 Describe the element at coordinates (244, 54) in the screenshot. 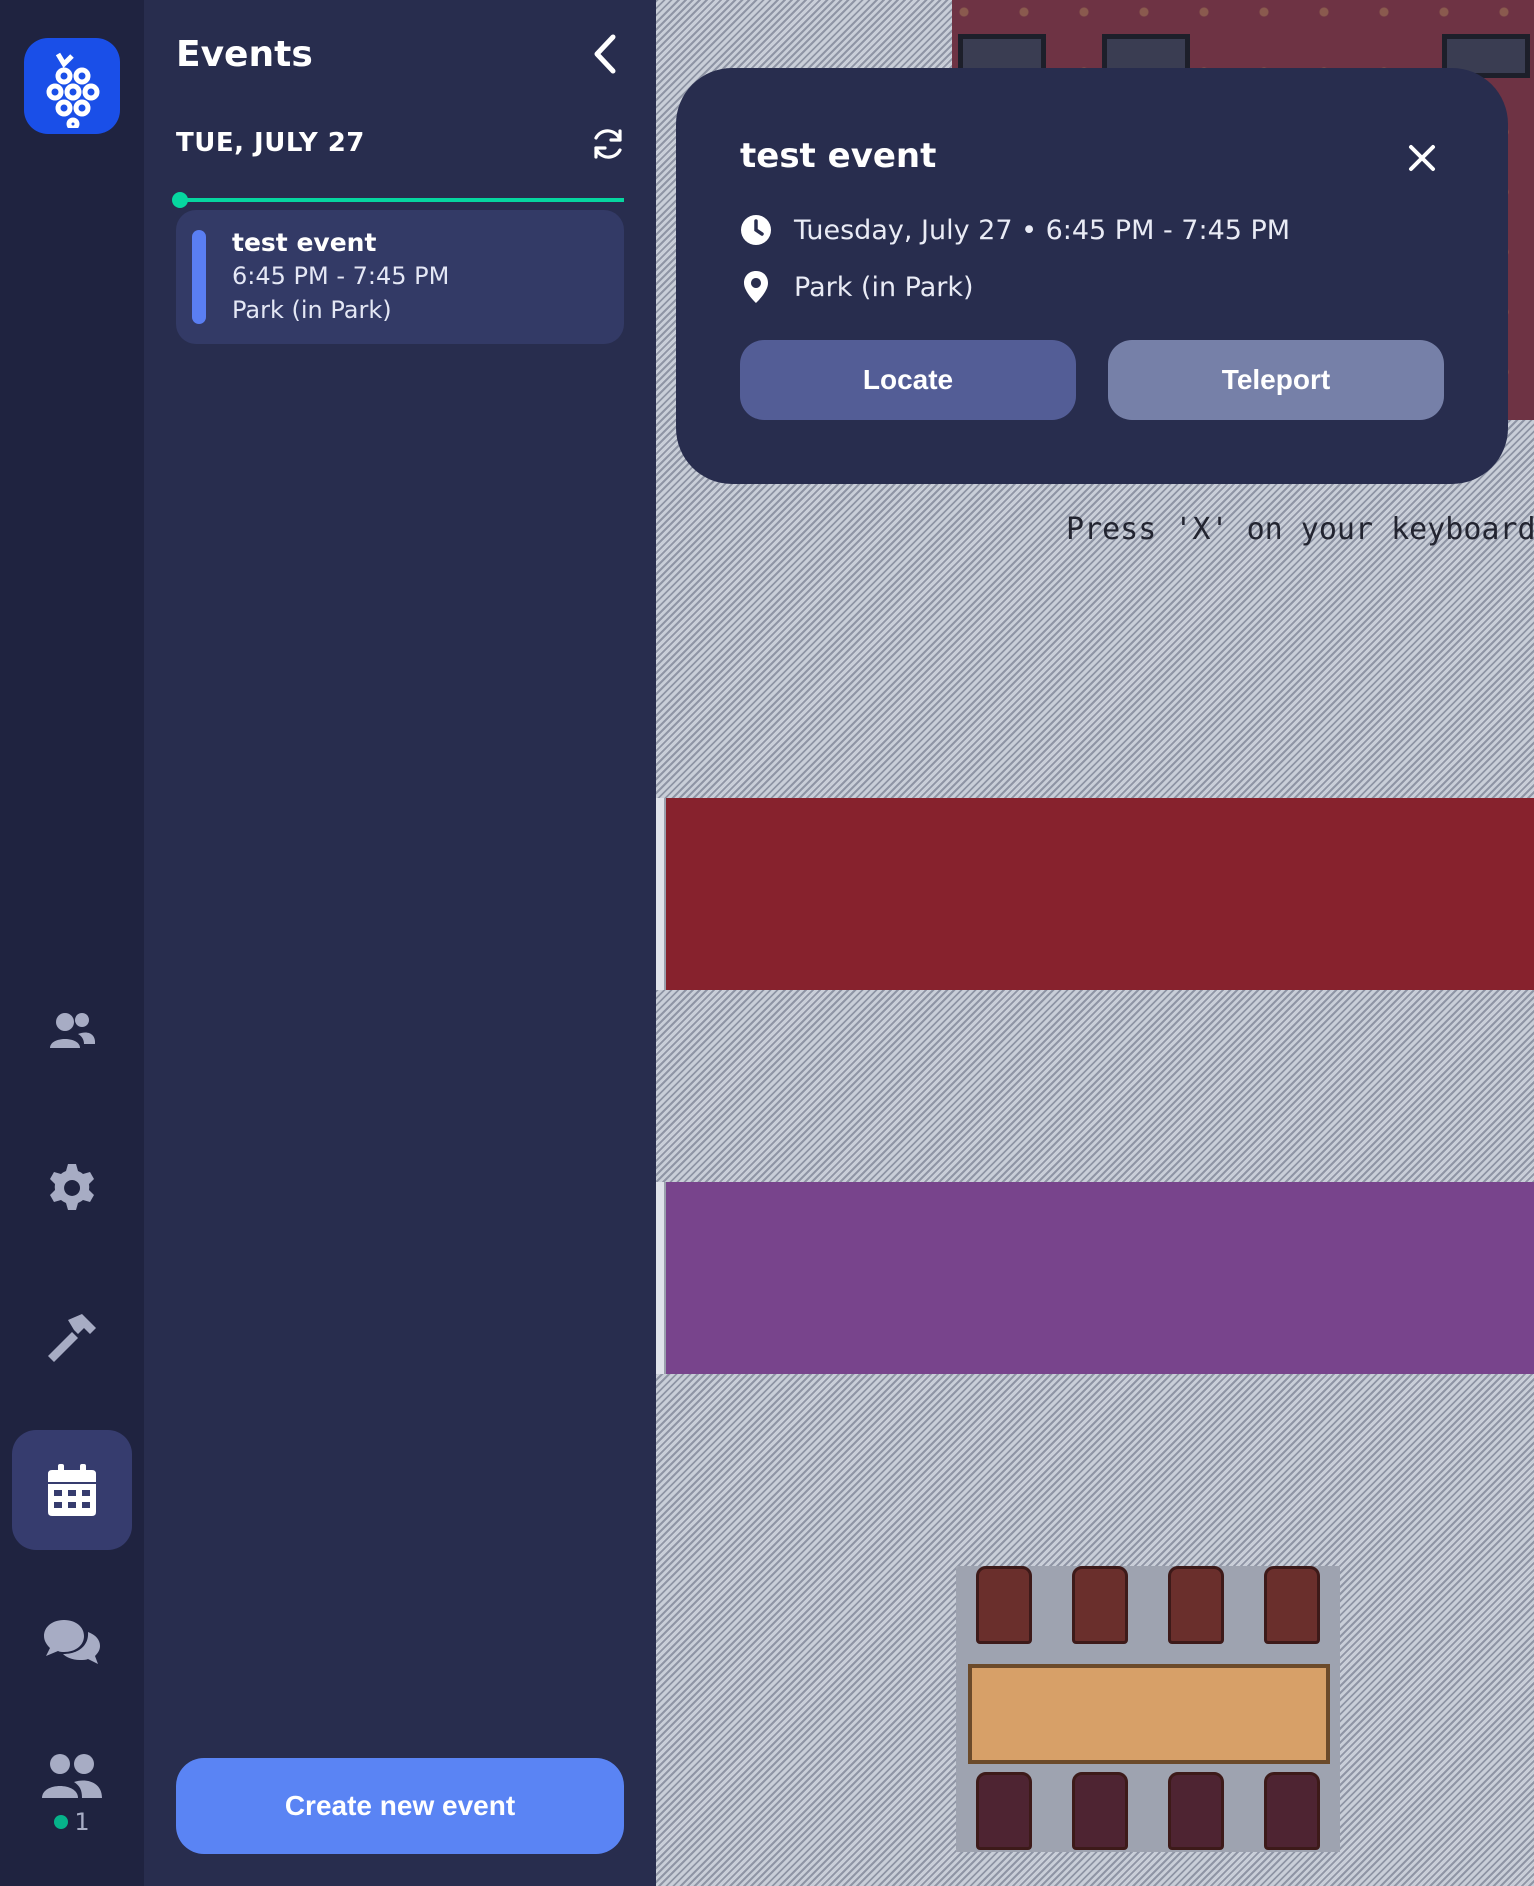

I see `panel-title: Events` at that location.